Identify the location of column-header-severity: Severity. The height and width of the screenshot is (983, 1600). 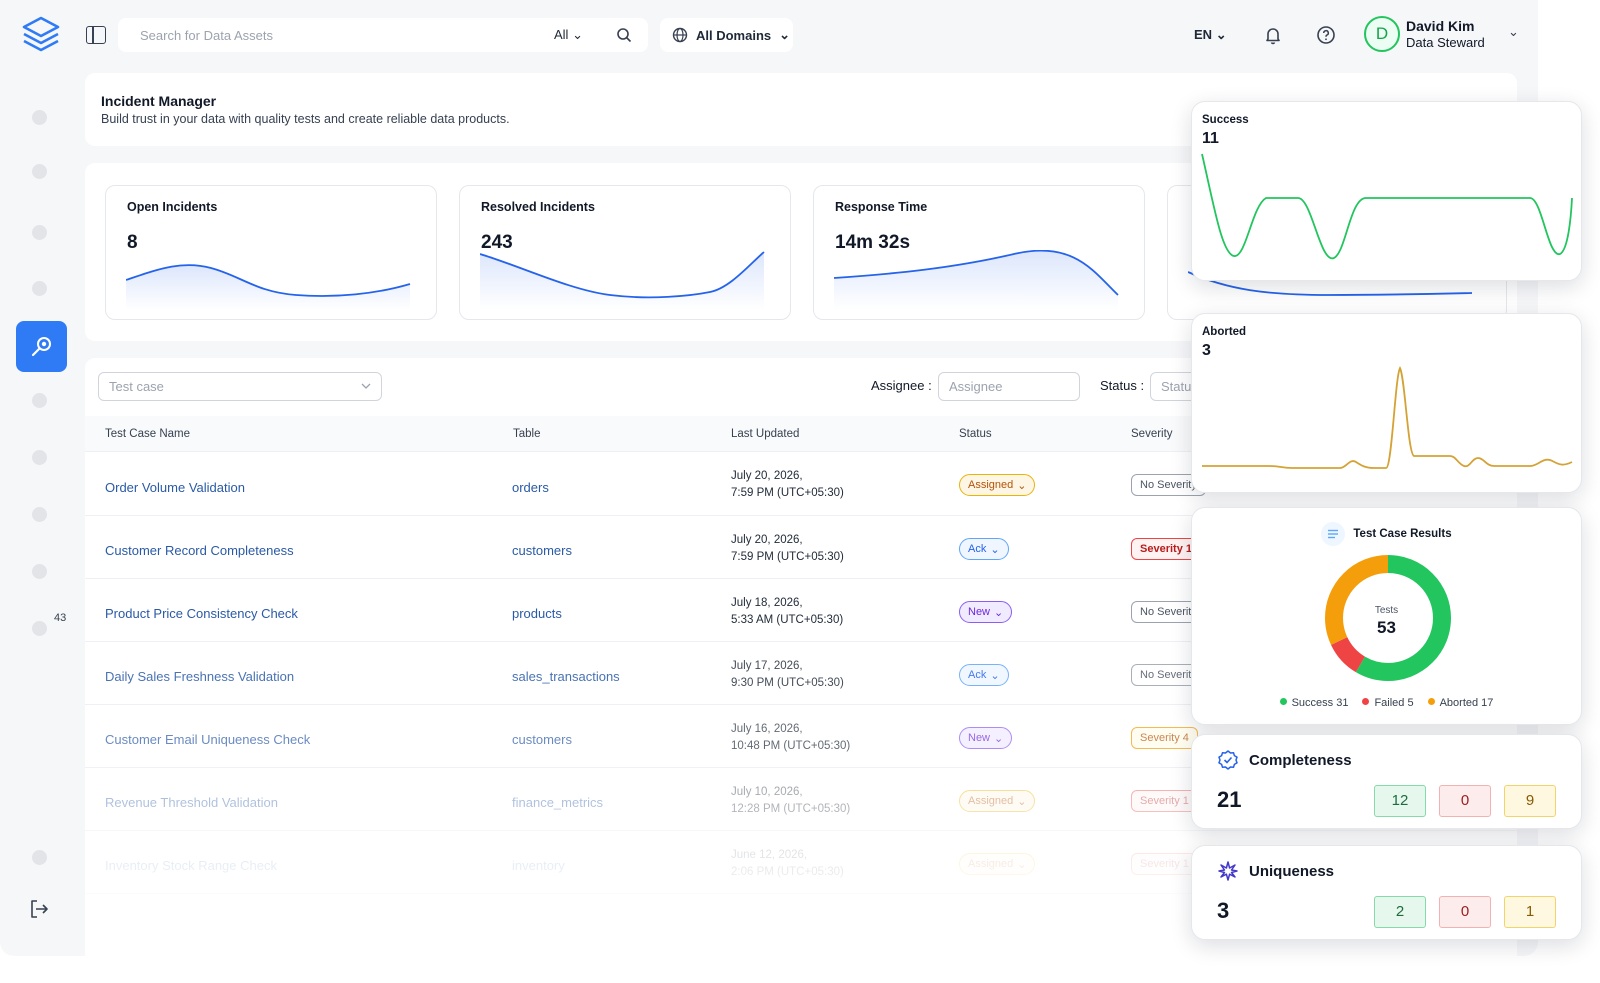
(1152, 434).